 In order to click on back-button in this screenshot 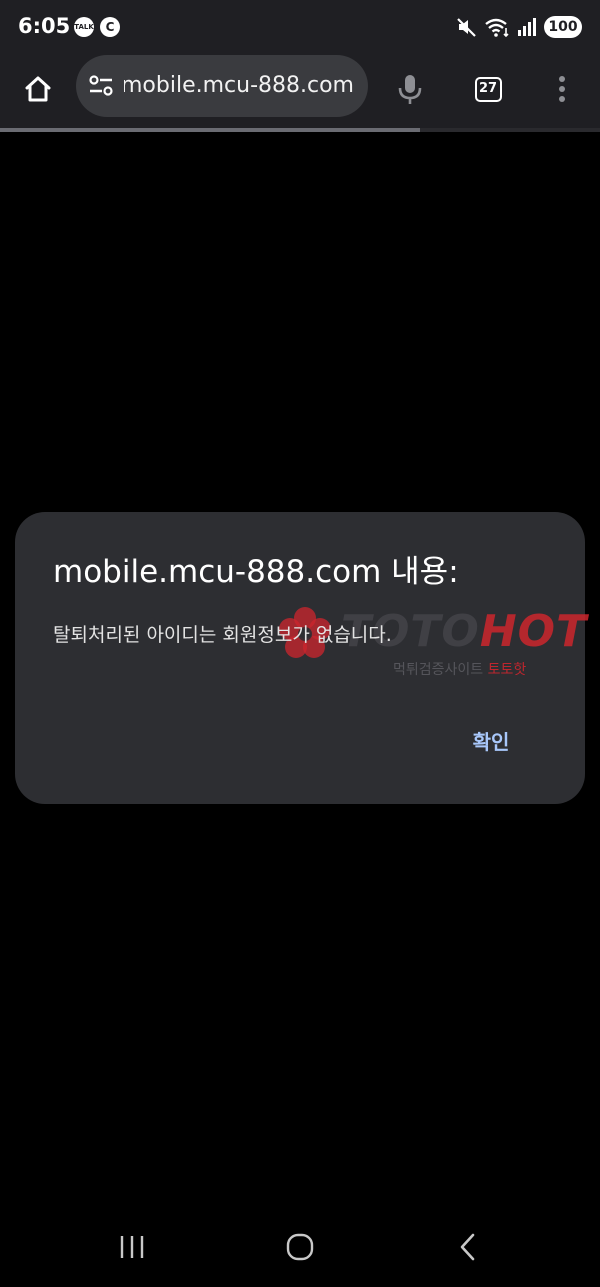, I will do `click(468, 1247)`.